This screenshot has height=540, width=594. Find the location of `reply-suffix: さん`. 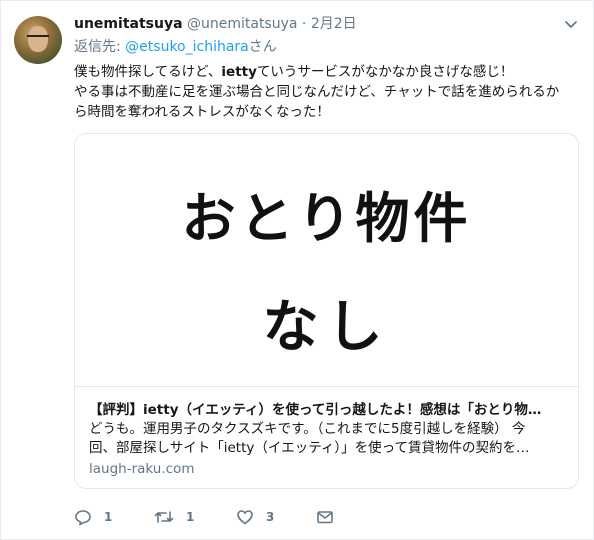

reply-suffix: さん is located at coordinates (262, 47).